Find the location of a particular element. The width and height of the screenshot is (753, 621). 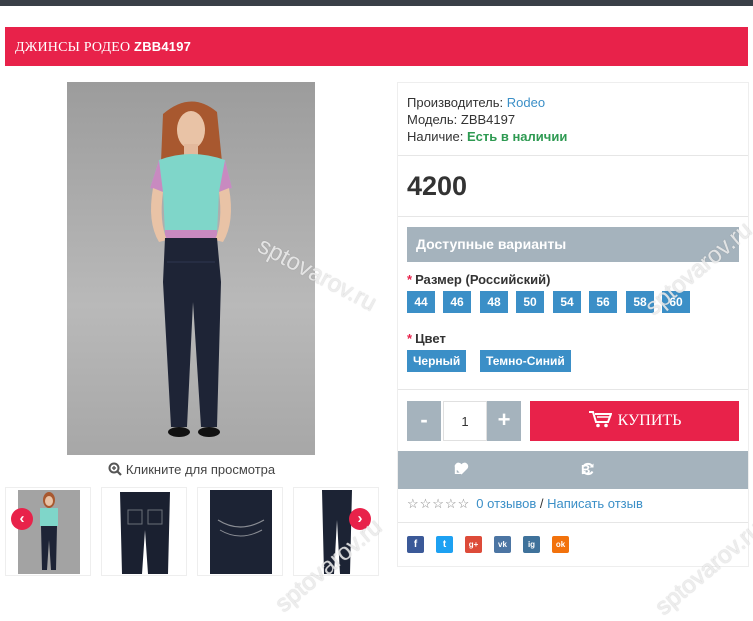

product-price: 4200 is located at coordinates (437, 186).